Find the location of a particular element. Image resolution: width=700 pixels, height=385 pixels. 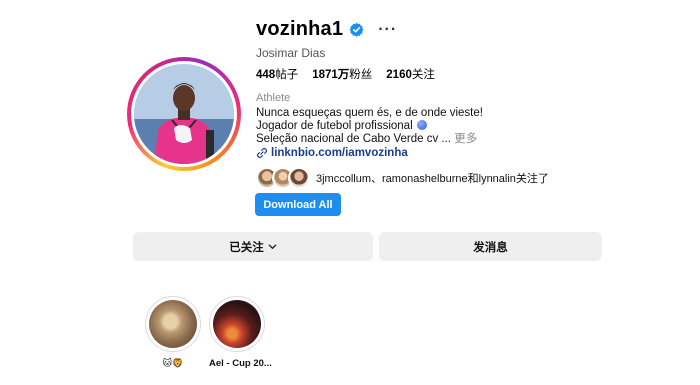

avatar-border is located at coordinates (184, 114).